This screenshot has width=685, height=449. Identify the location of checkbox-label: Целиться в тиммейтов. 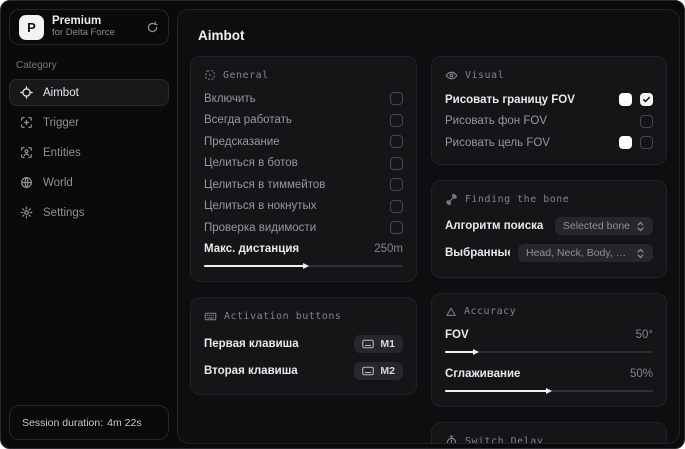
(265, 184).